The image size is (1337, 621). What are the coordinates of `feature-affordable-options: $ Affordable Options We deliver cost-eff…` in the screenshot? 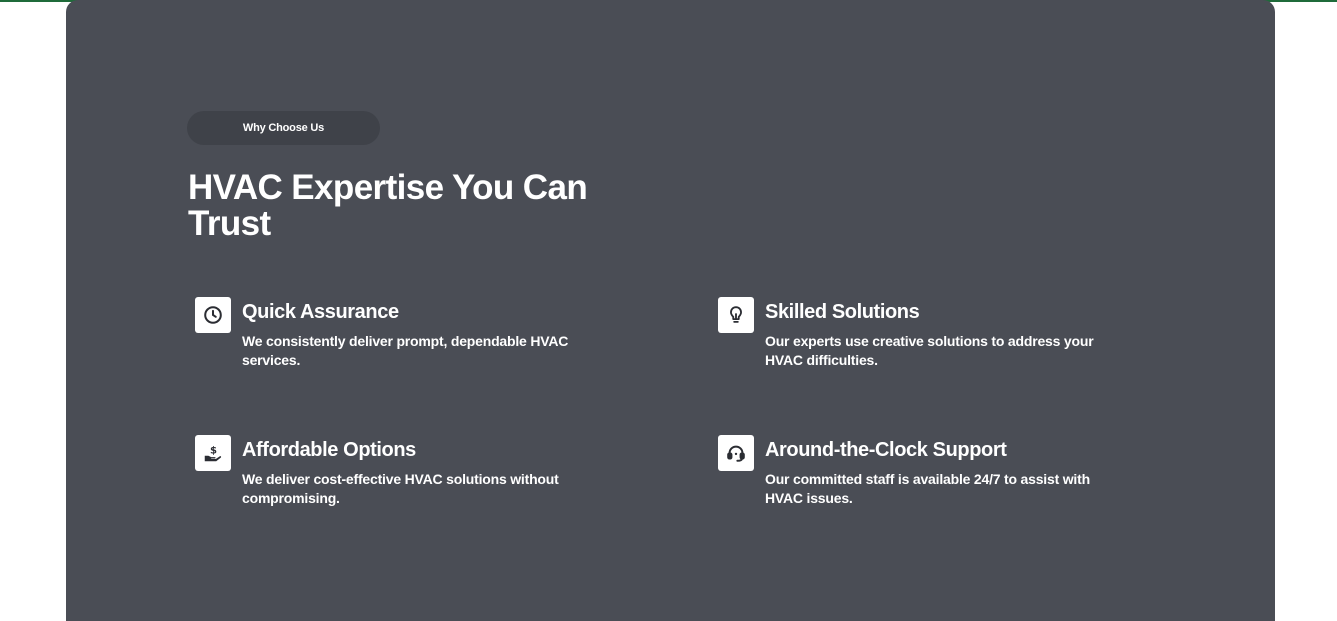 It's located at (410, 475).